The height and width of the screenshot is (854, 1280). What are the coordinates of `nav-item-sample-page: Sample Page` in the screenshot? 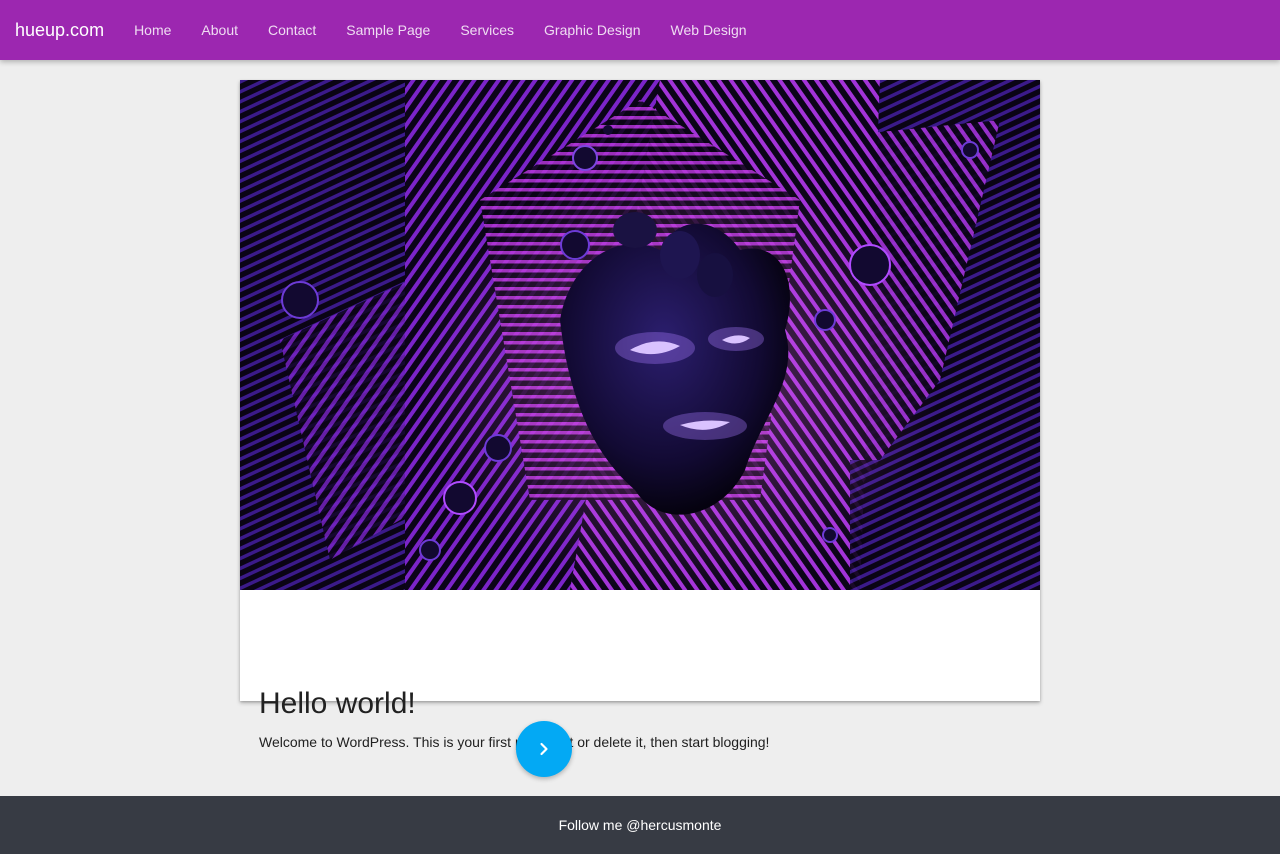 It's located at (388, 30).